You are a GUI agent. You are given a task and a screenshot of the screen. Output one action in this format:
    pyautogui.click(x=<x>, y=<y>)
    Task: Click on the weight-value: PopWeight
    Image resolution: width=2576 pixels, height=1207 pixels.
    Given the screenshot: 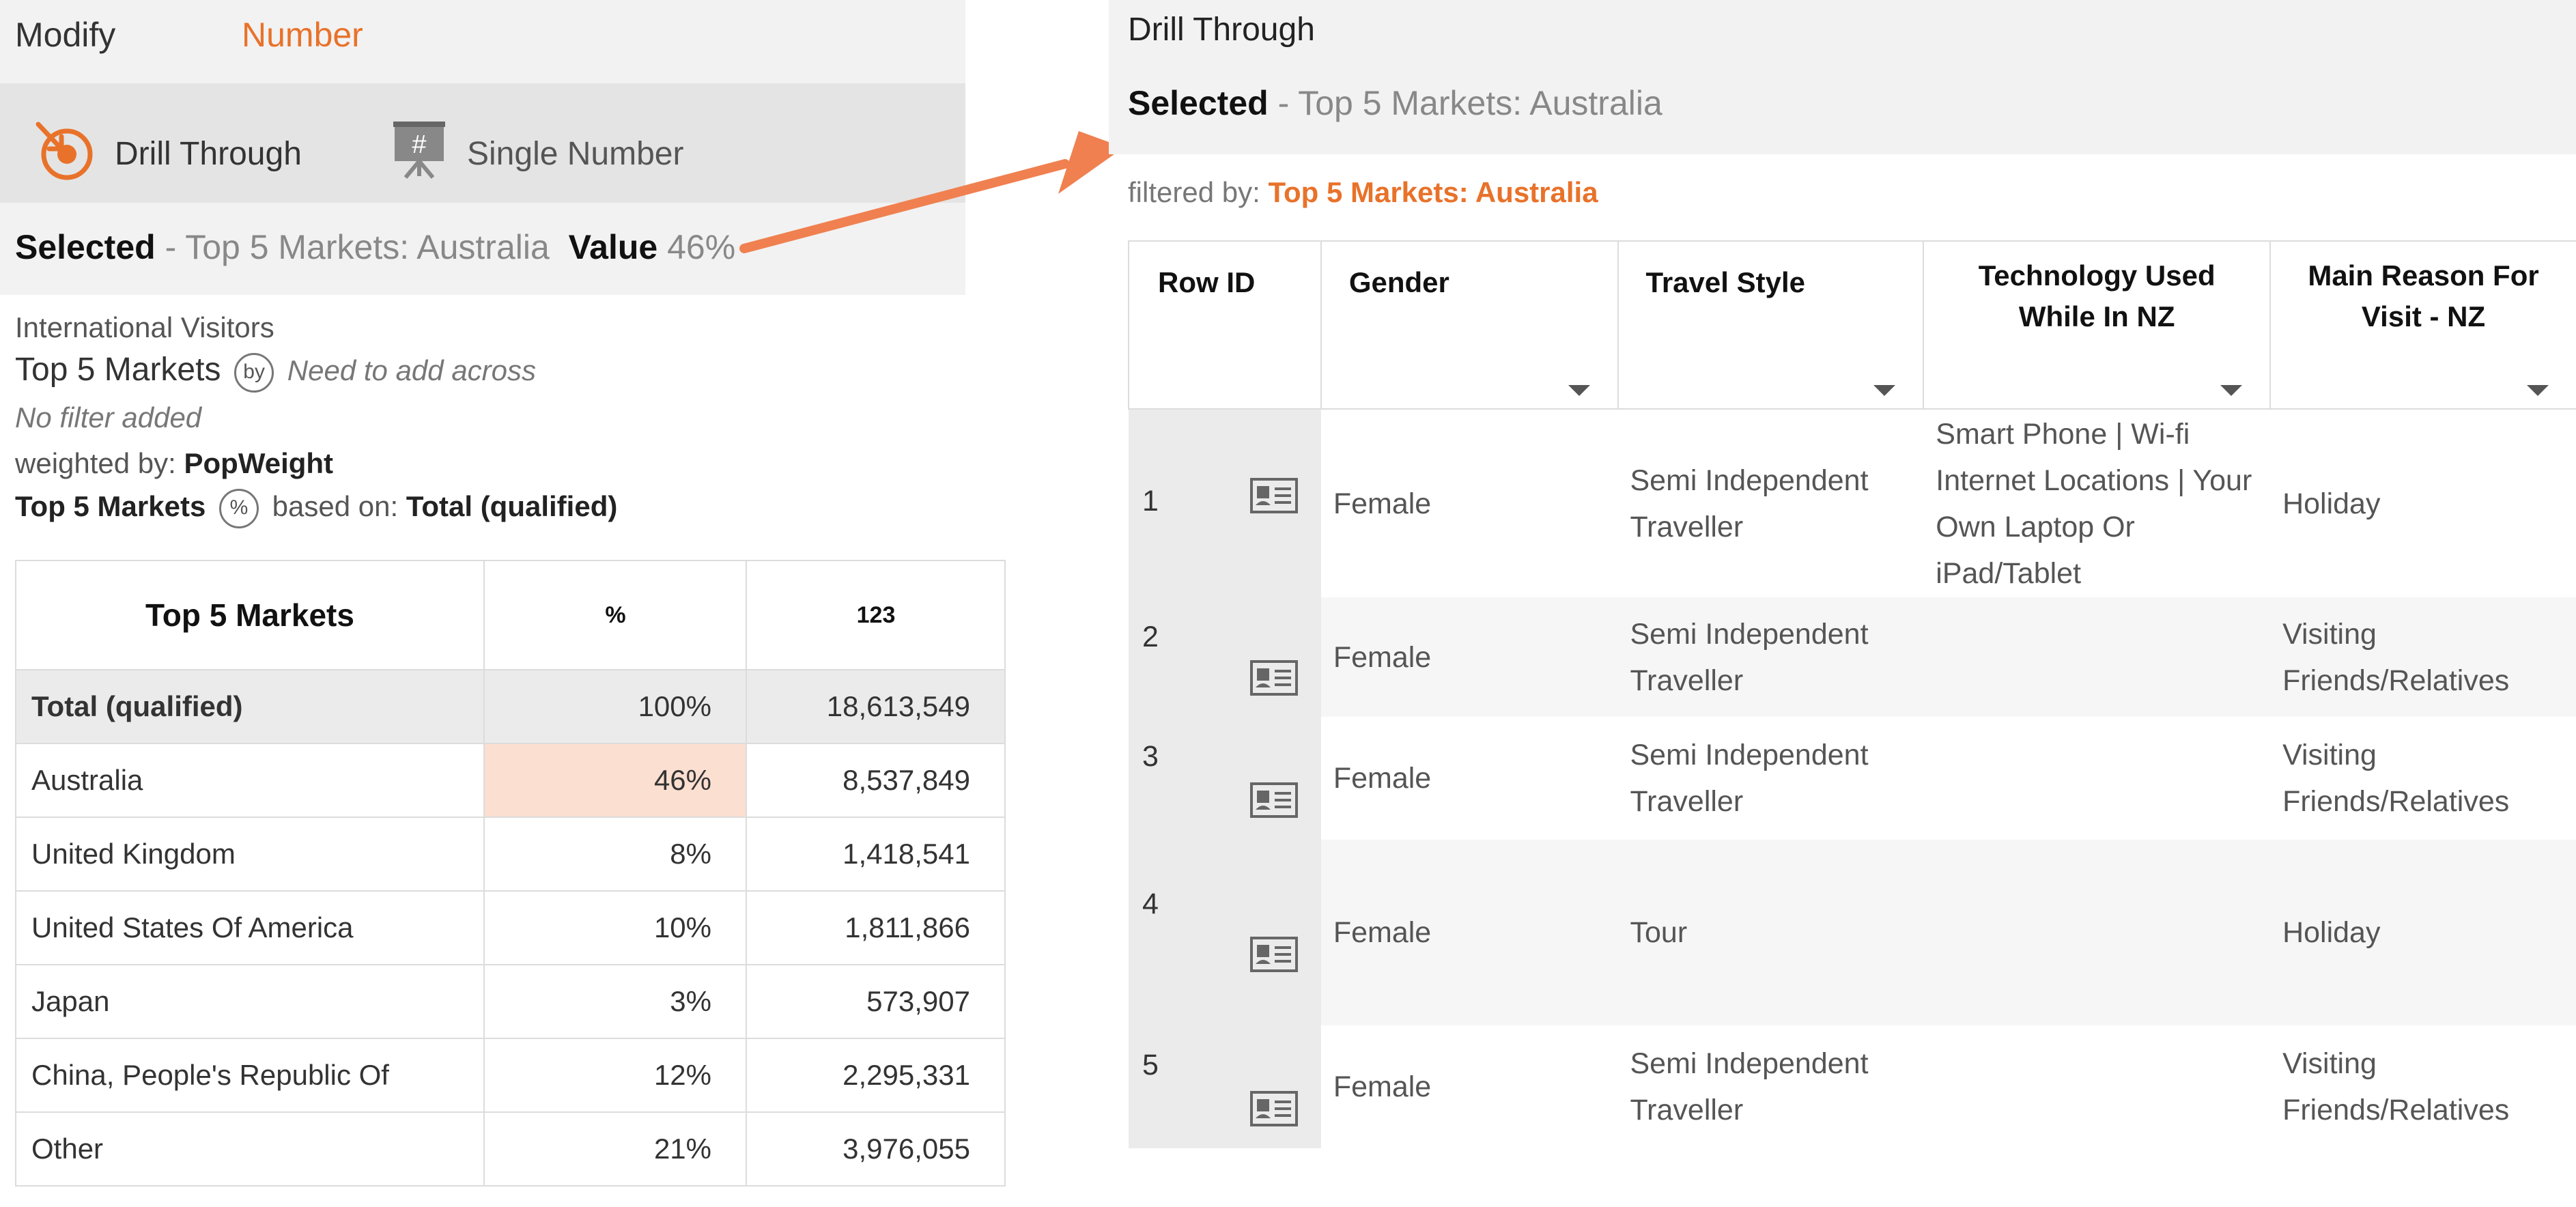 What is the action you would take?
    pyautogui.click(x=259, y=463)
    